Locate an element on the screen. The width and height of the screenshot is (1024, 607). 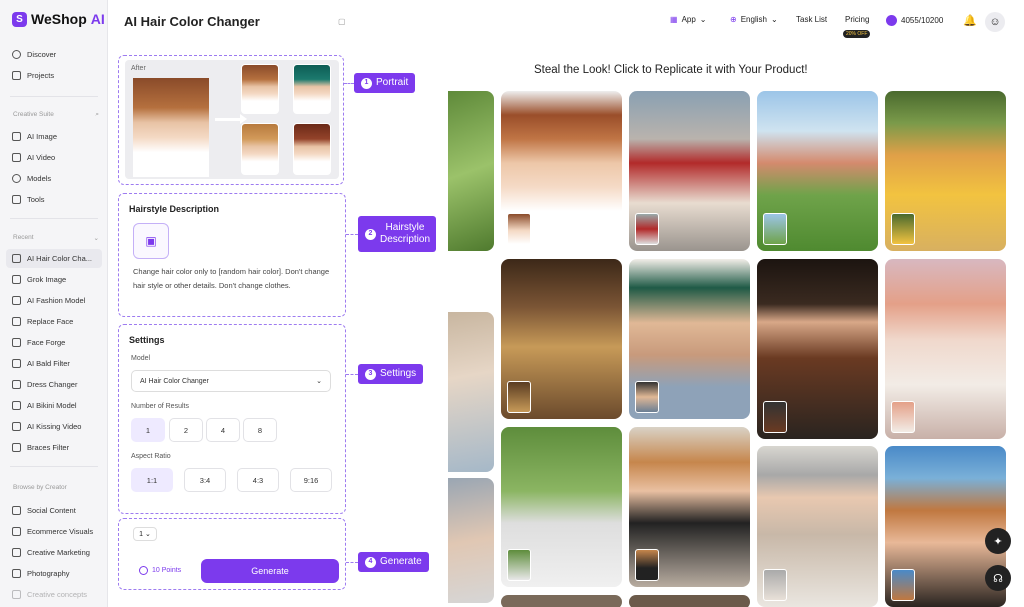
aspect-option-4-3: 4:3 is located at coordinates (258, 480).